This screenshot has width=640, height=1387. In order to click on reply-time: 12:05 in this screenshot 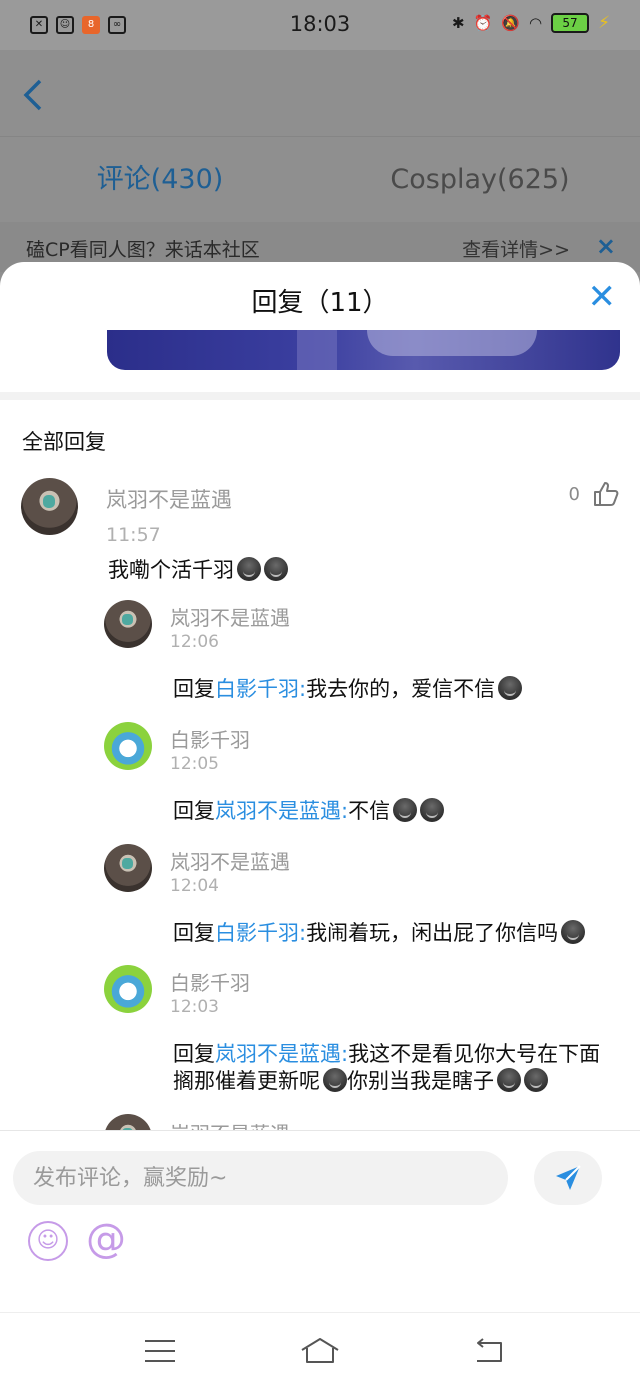, I will do `click(194, 764)`.